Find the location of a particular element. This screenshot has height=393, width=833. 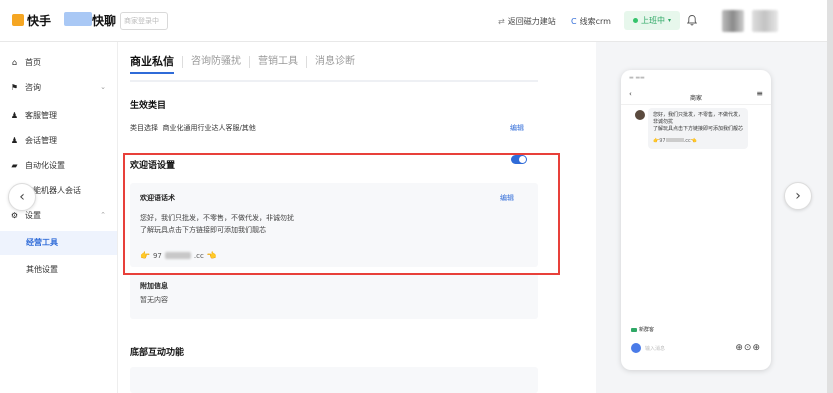

redacted-text is located at coordinates (674, 140).